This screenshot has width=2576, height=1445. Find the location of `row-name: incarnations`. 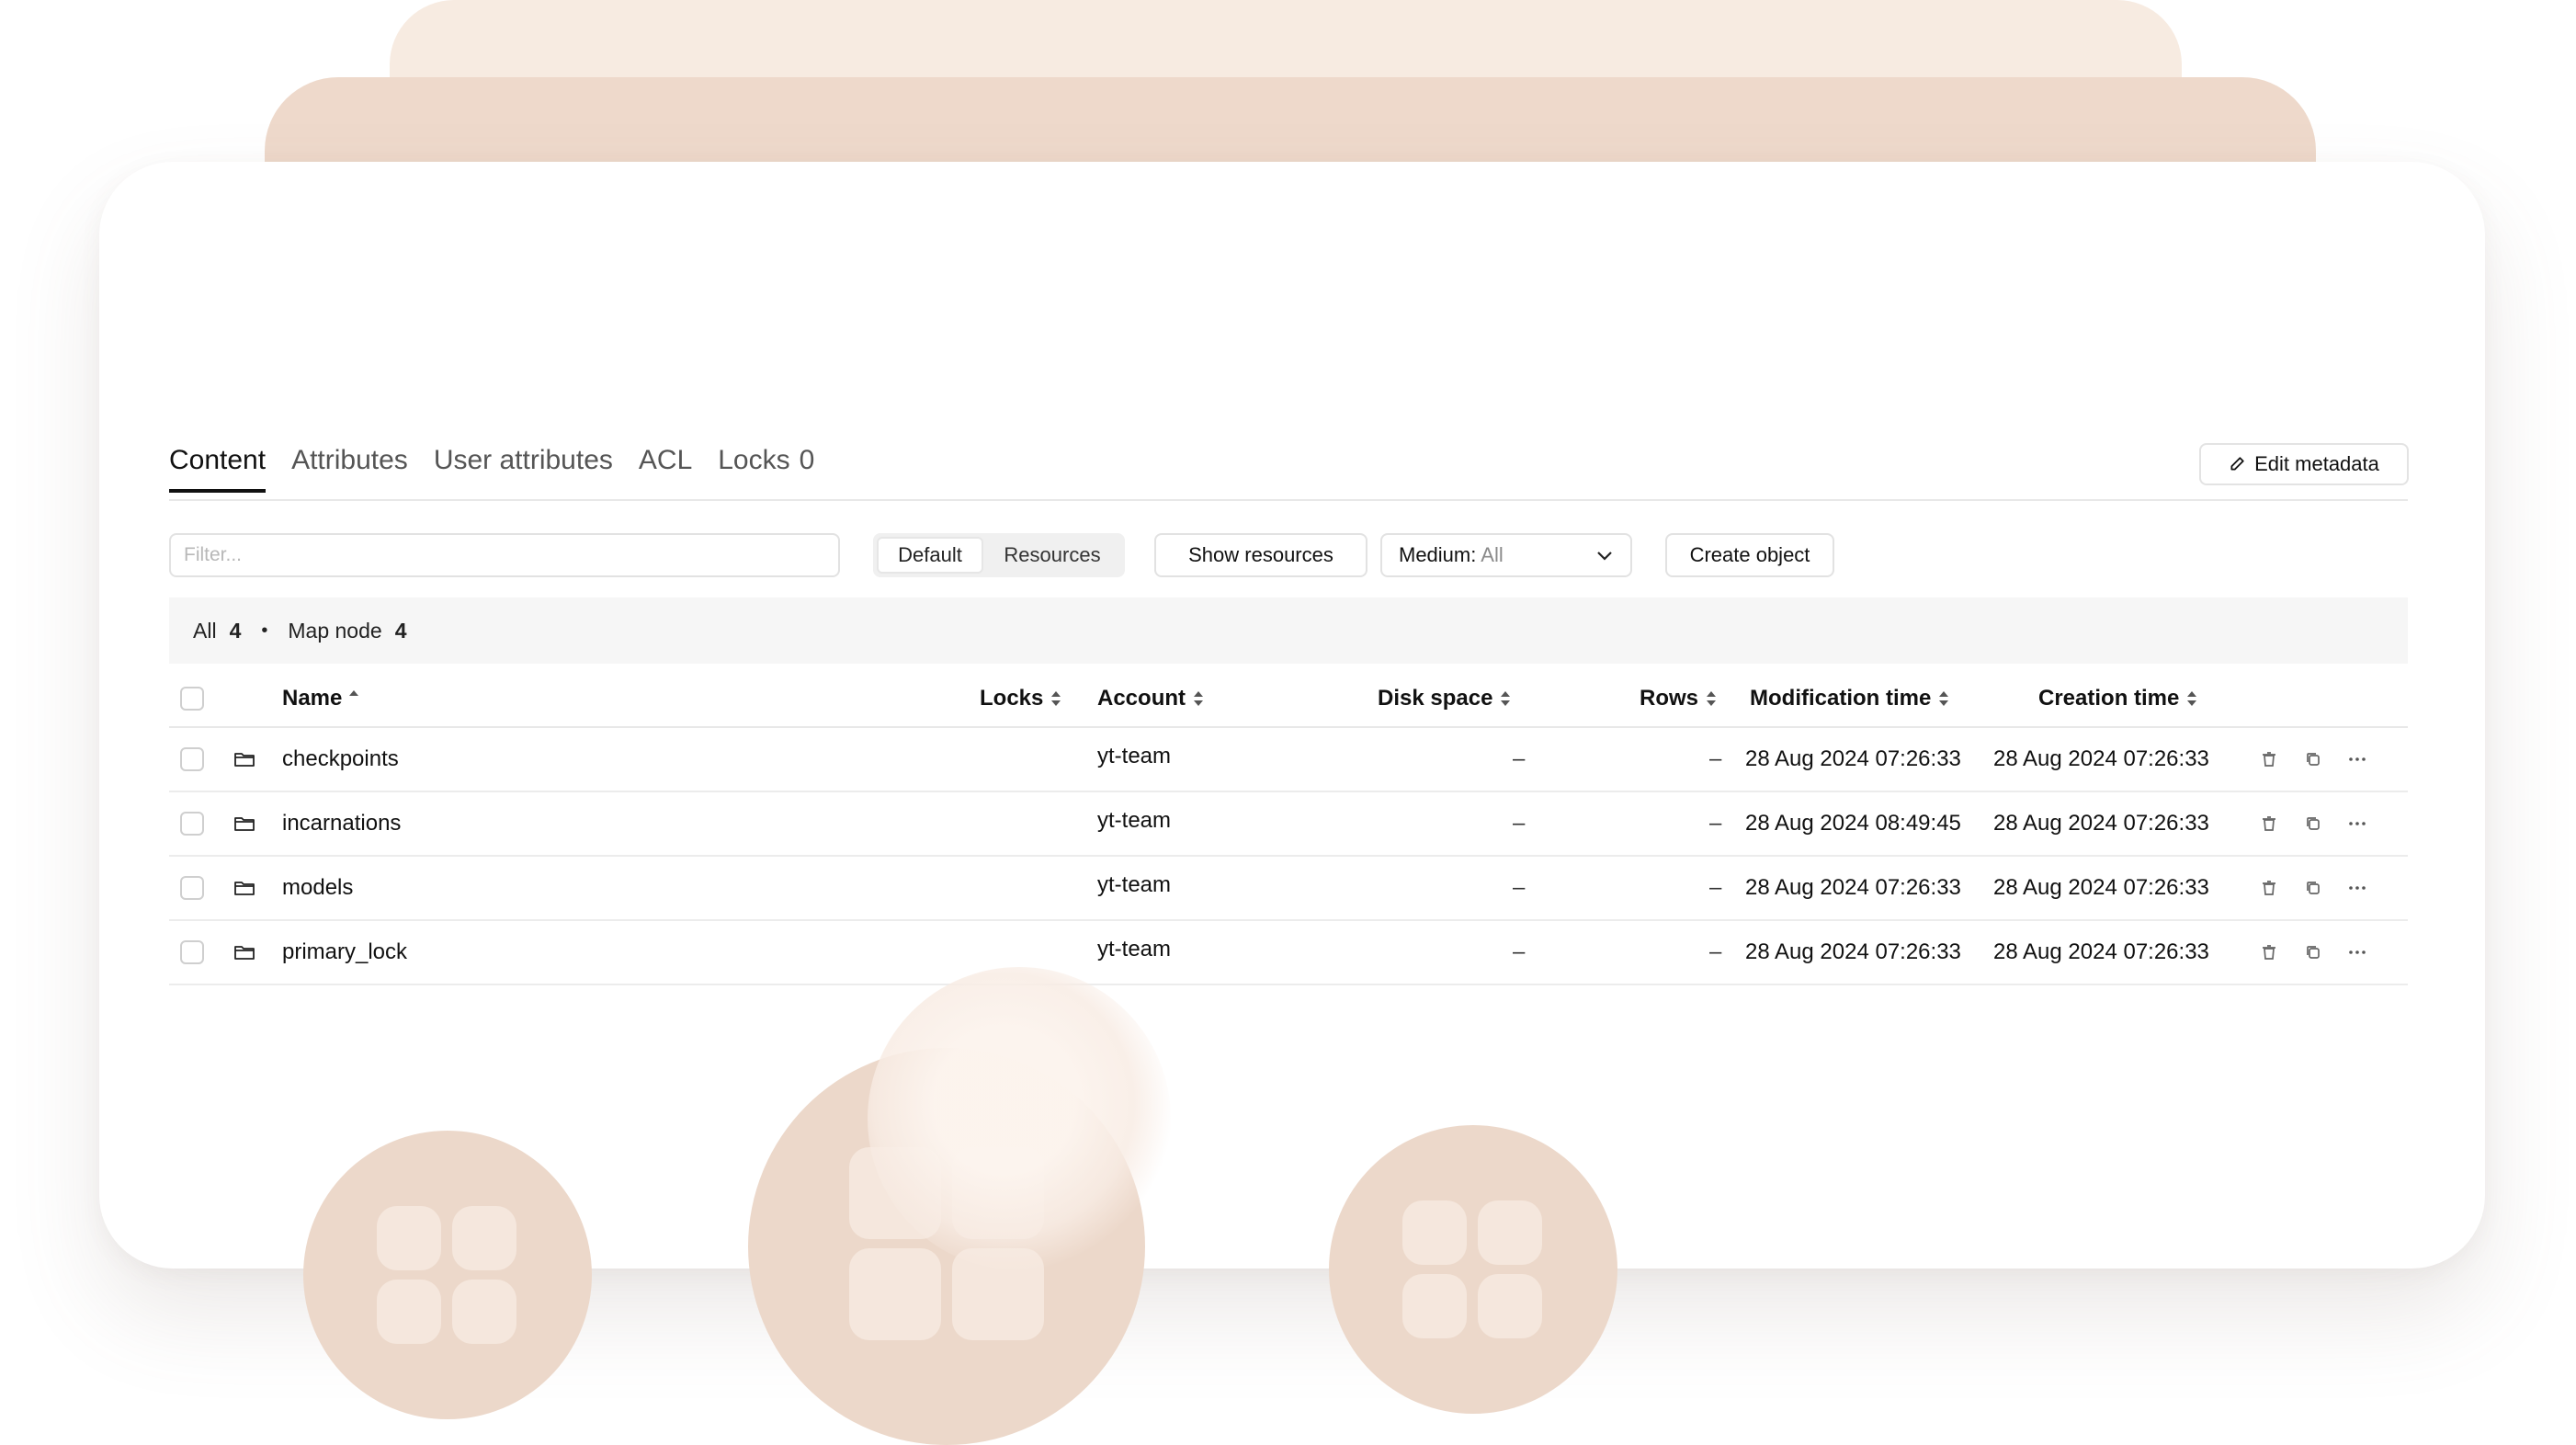

row-name: incarnations is located at coordinates (341, 824).